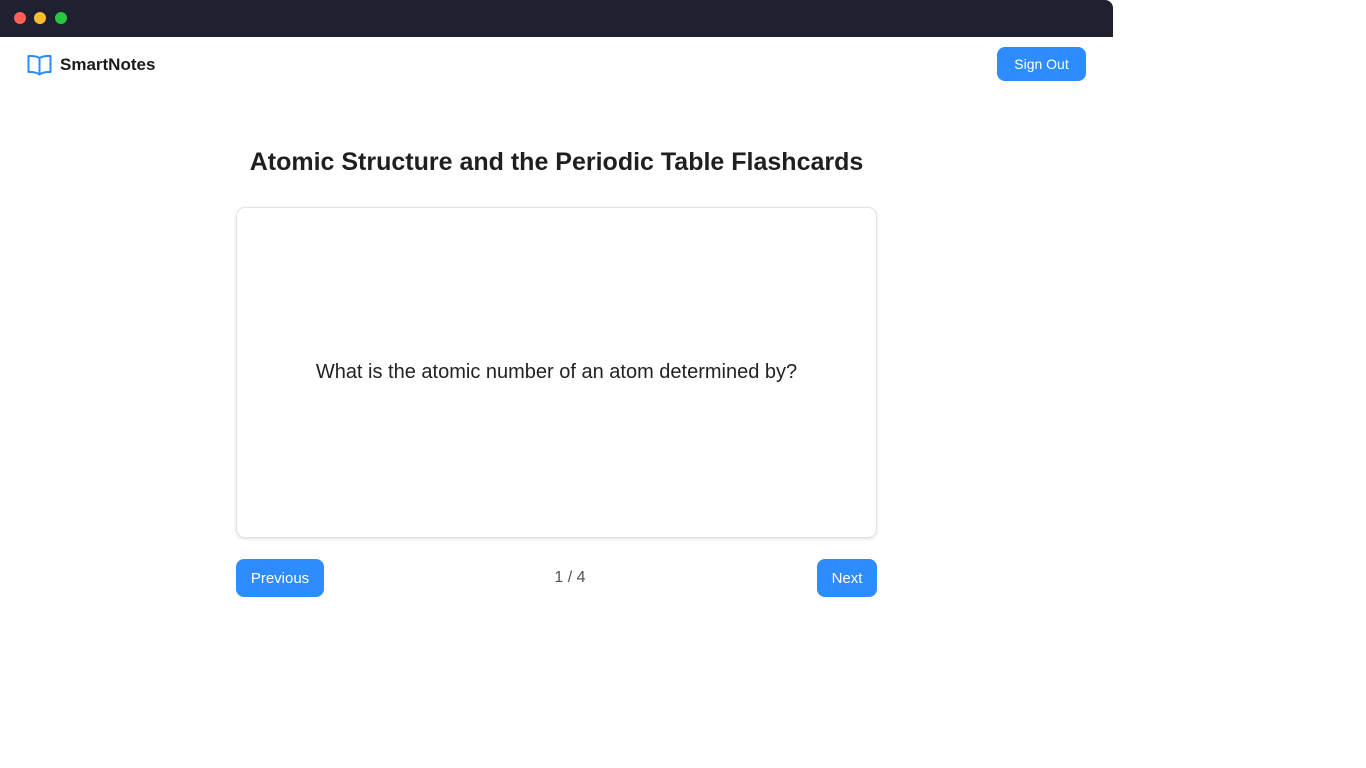 The width and height of the screenshot is (1366, 768). I want to click on sign-out-button: Sign Out, so click(1041, 64).